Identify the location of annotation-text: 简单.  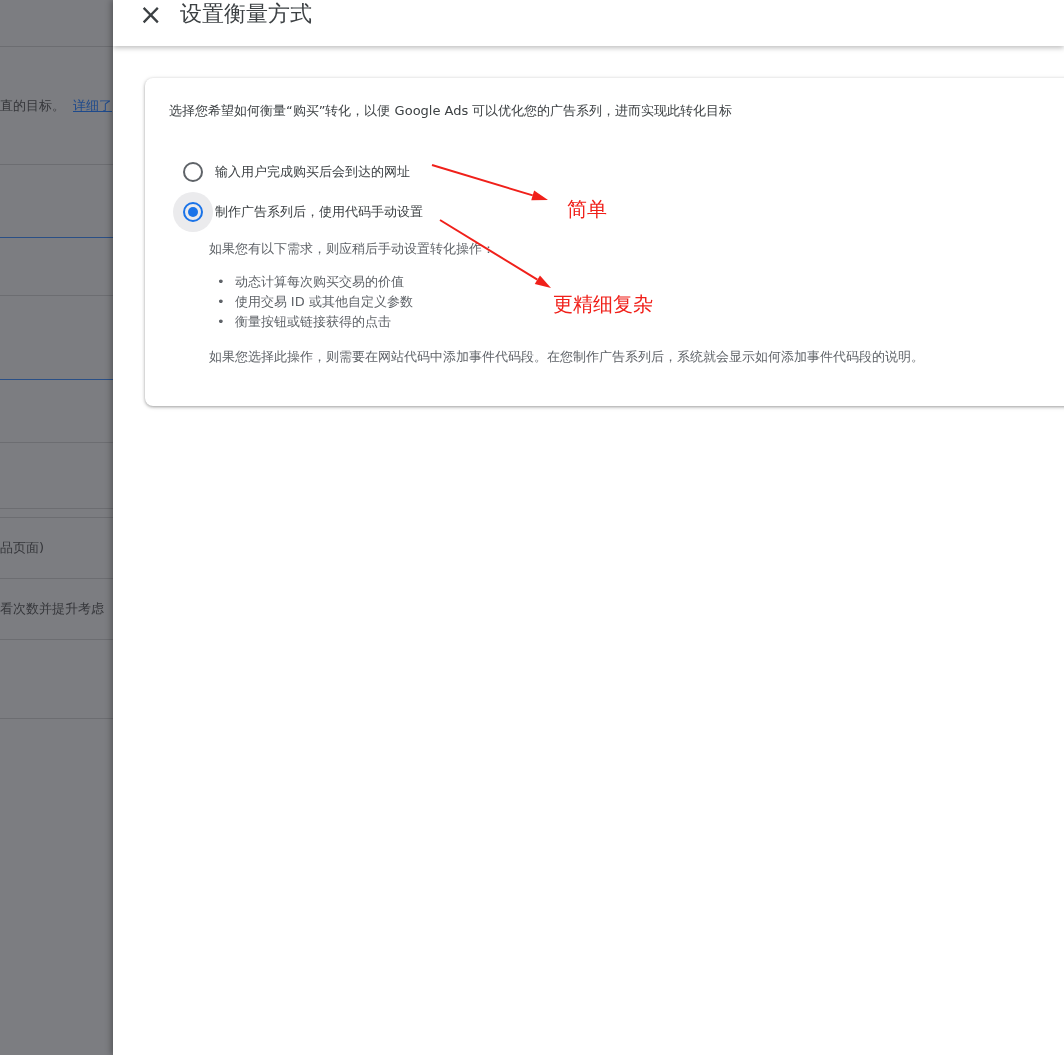
(587, 209).